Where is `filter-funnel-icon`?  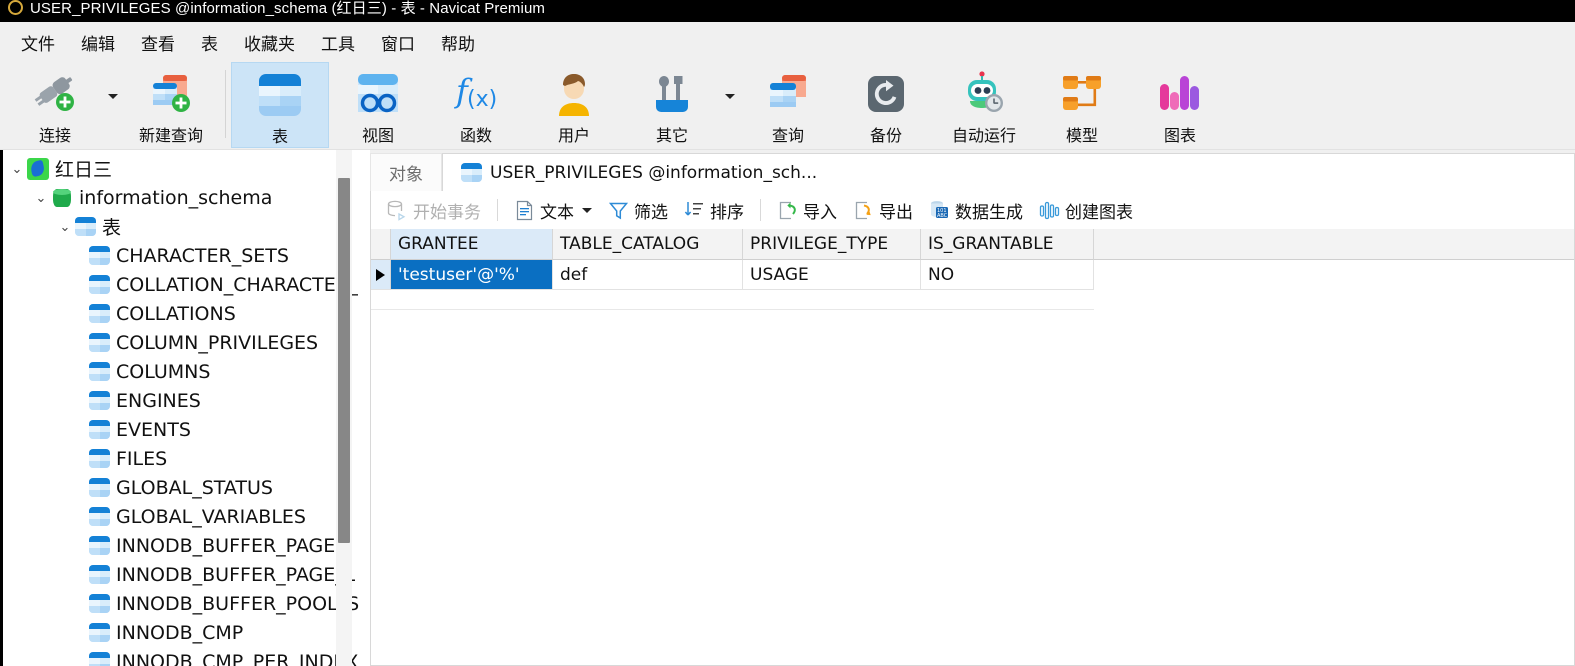 filter-funnel-icon is located at coordinates (618, 210).